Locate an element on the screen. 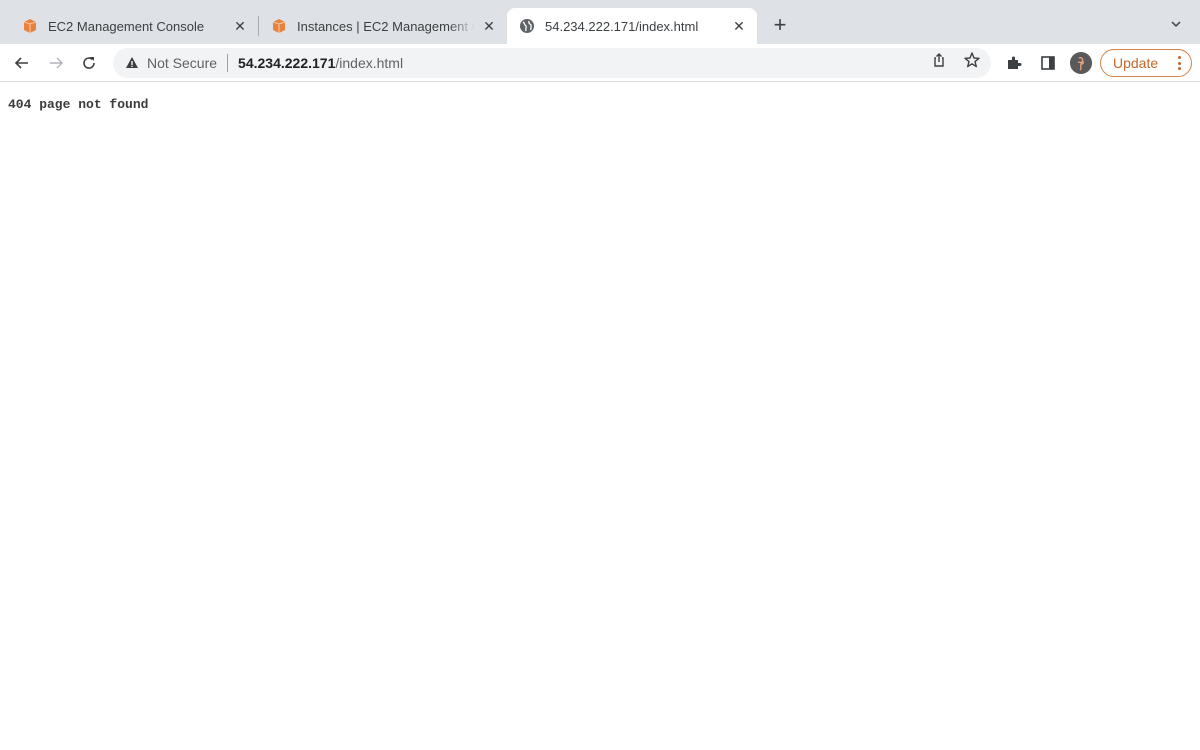  reload-button is located at coordinates (89, 63).